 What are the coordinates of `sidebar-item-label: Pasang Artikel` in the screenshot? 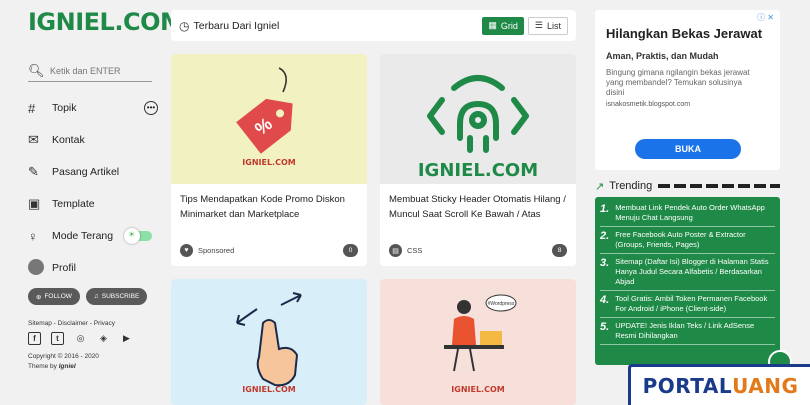 It's located at (86, 172).